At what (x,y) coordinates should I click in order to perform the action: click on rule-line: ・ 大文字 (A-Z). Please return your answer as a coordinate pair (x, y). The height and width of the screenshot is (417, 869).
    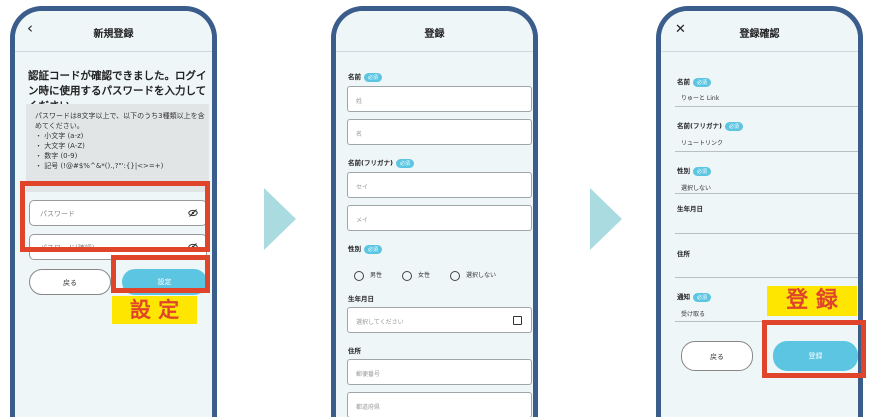
    Looking at the image, I should click on (60, 146).